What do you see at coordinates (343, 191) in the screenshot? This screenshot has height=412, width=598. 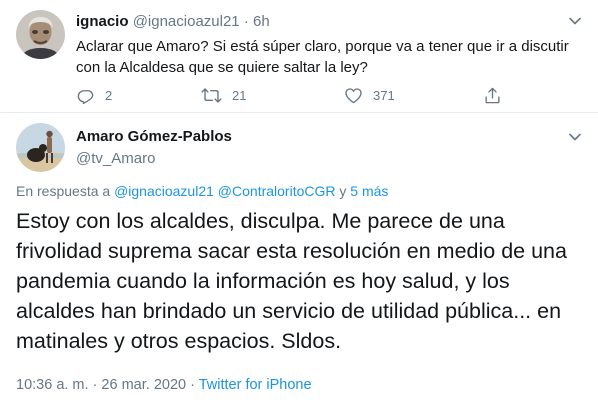 I see `replying-joiner: y` at bounding box center [343, 191].